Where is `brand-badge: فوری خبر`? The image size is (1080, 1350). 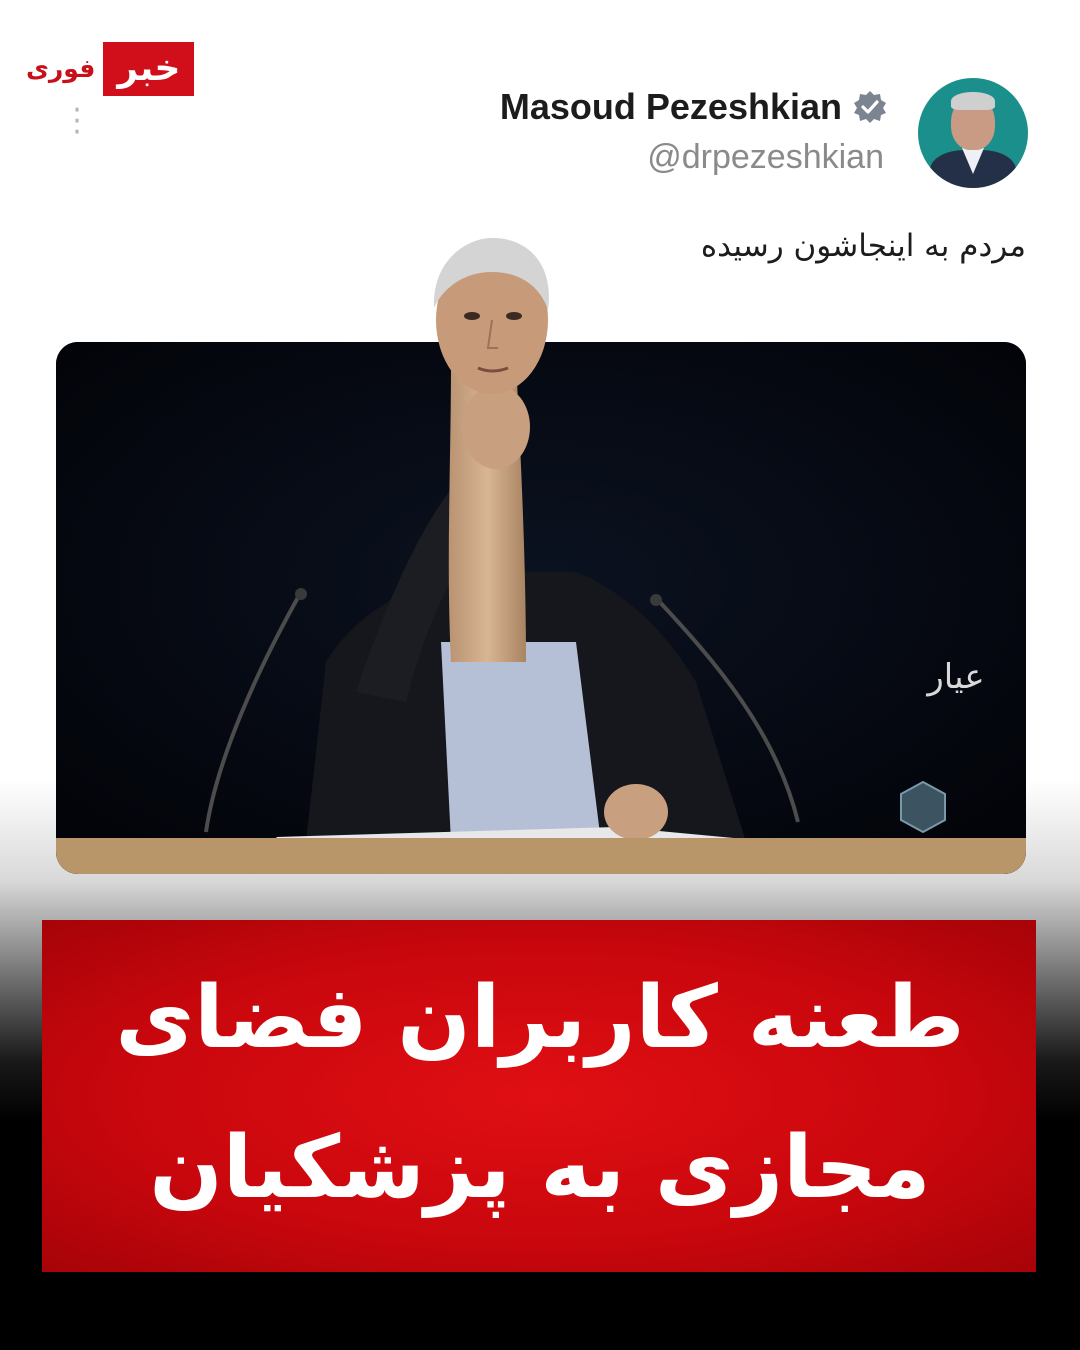 brand-badge: فوری خبر is located at coordinates (110, 69).